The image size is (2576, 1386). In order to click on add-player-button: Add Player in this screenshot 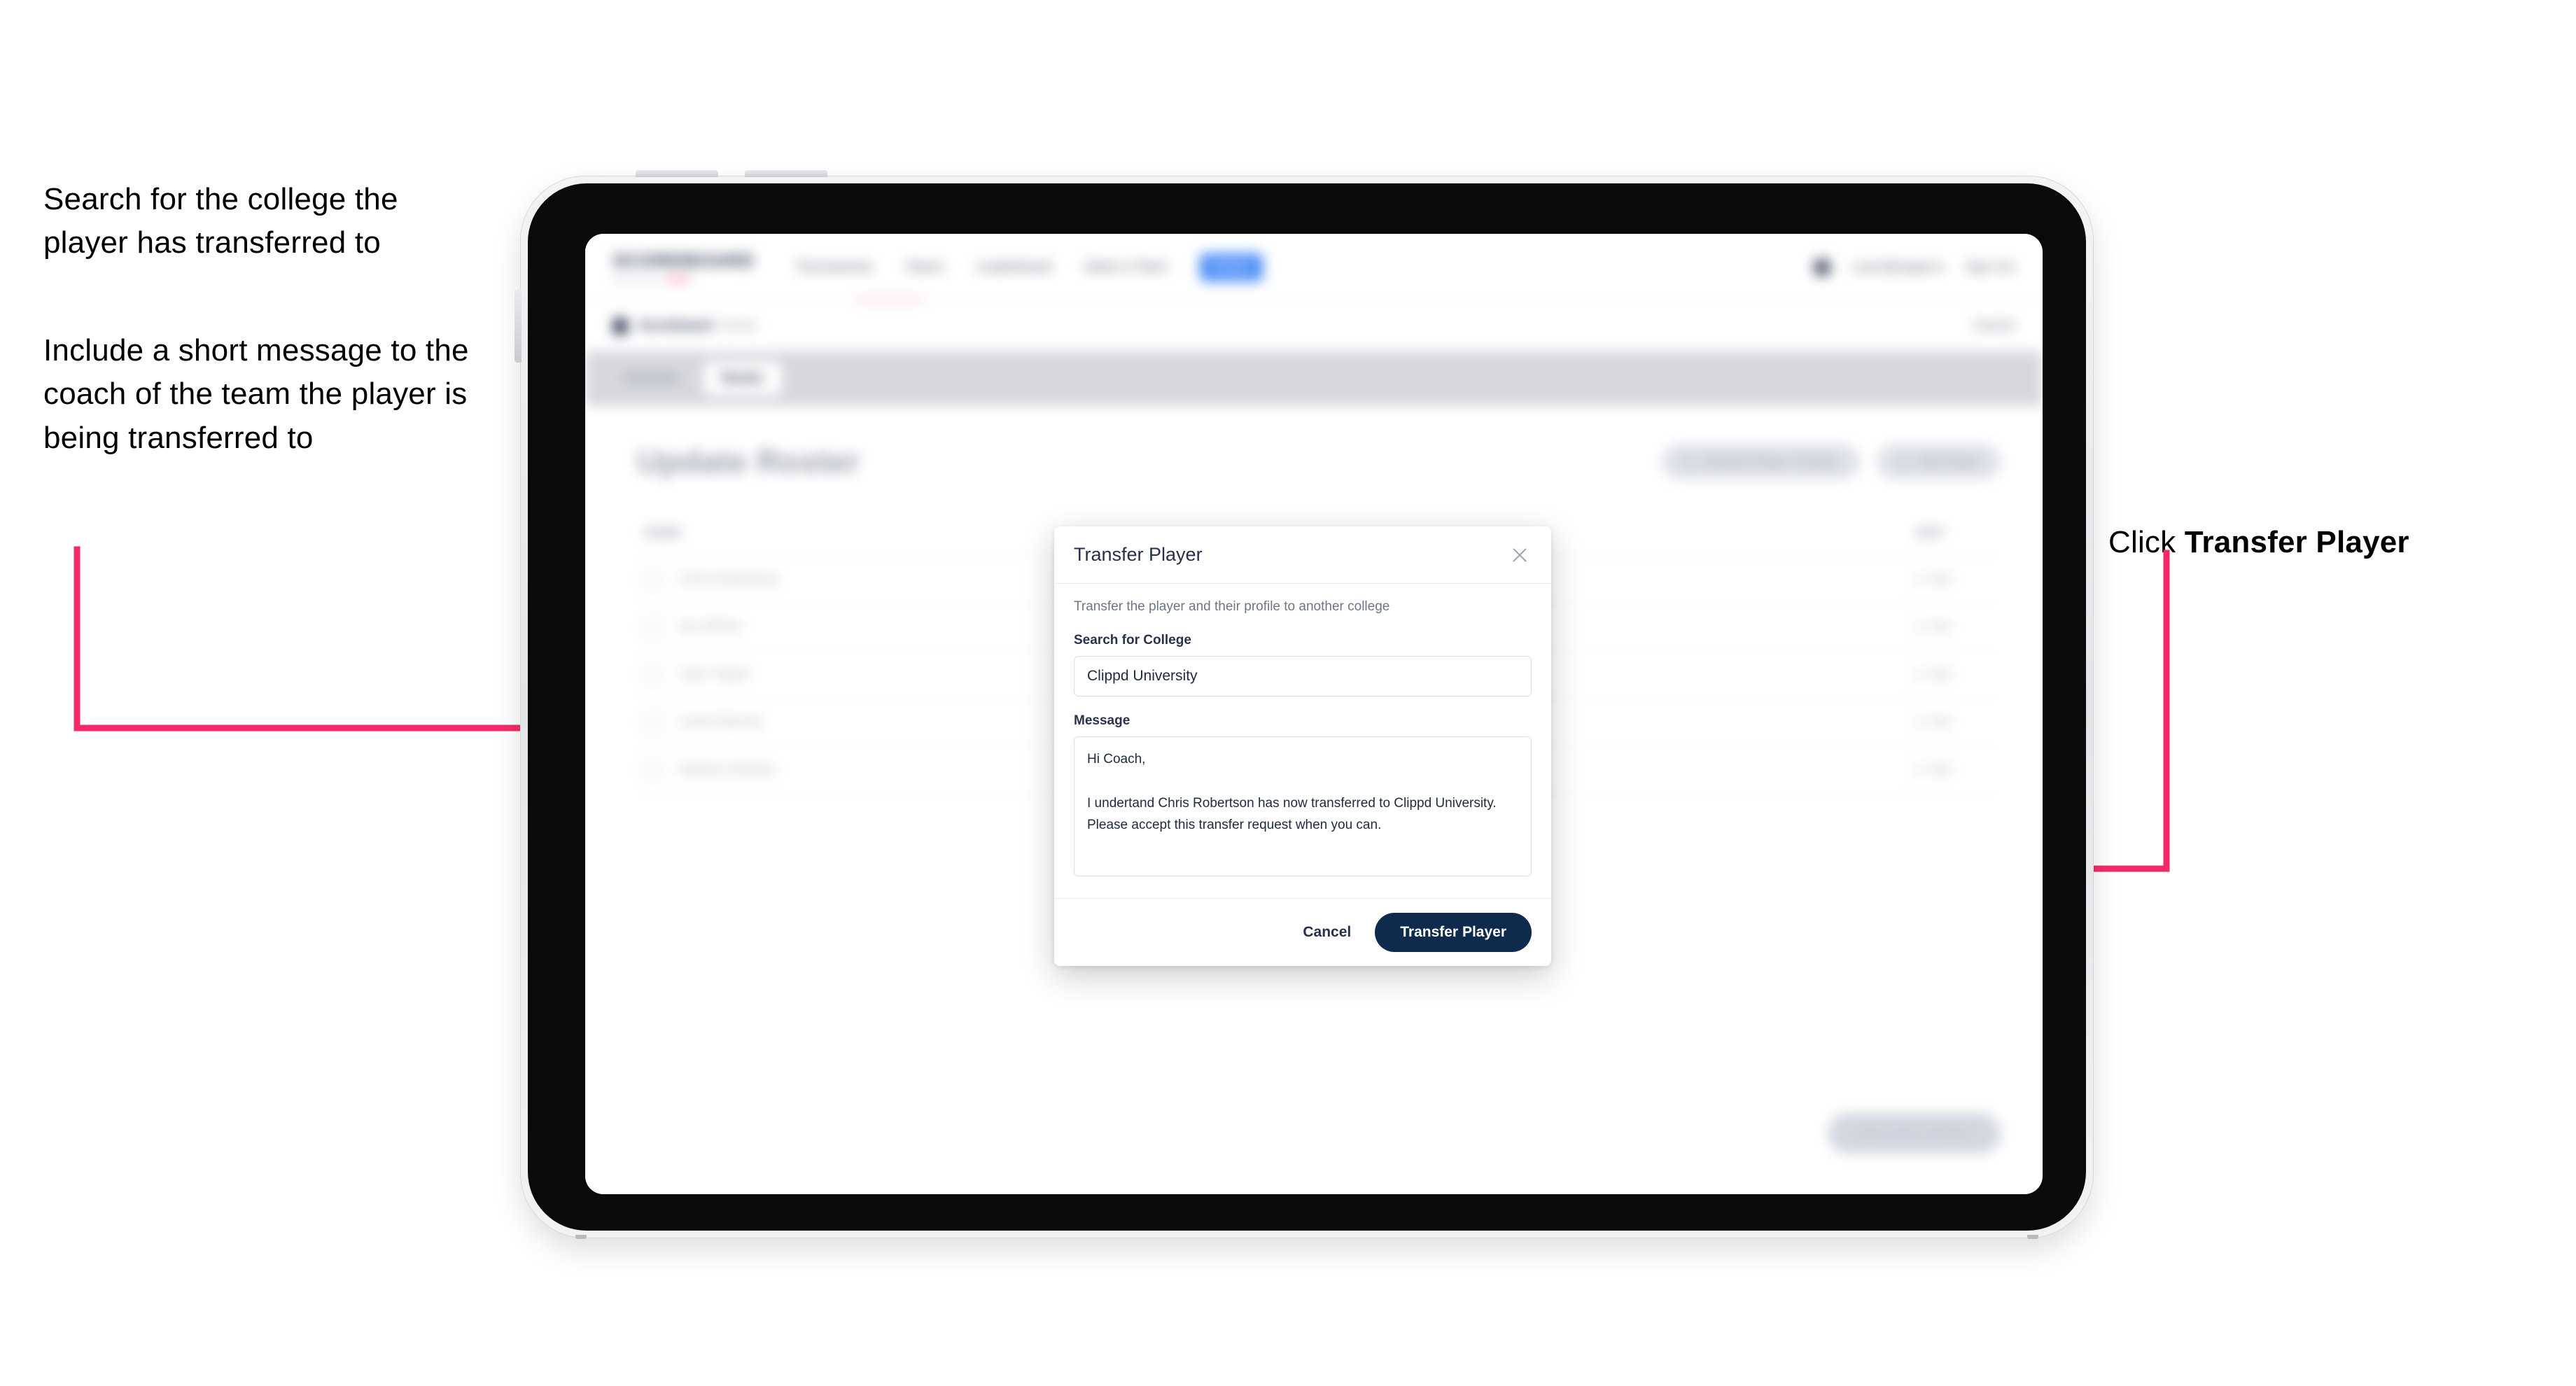, I will do `click(1938, 461)`.